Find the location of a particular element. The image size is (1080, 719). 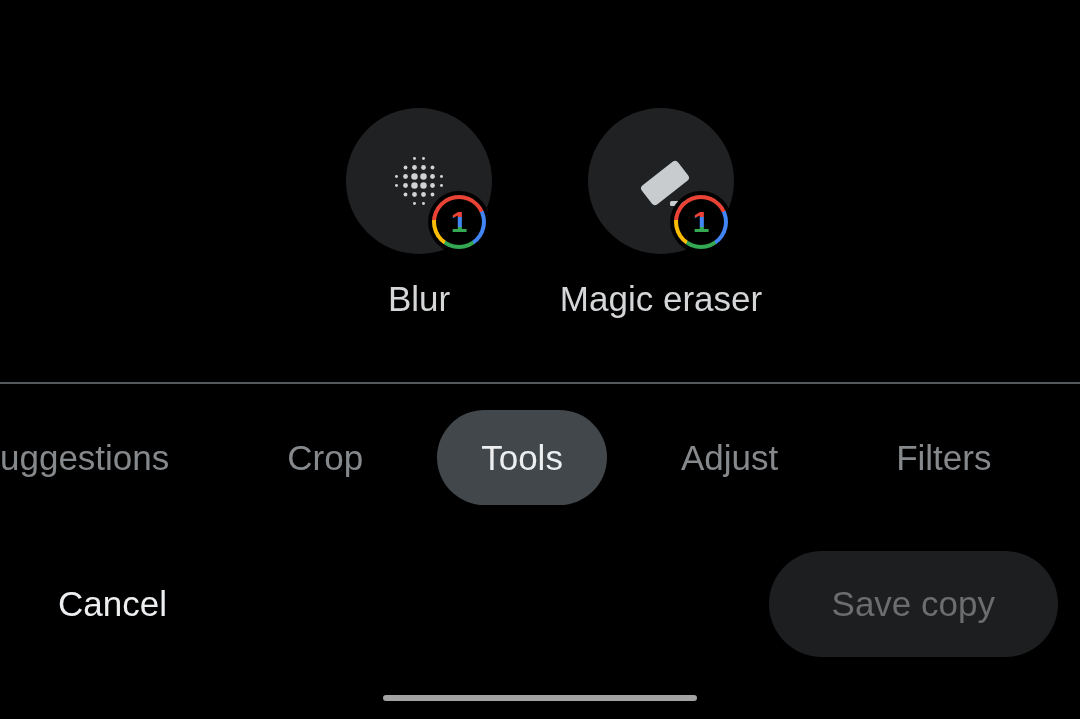

tool-label: Magic eraser is located at coordinates (661, 299).